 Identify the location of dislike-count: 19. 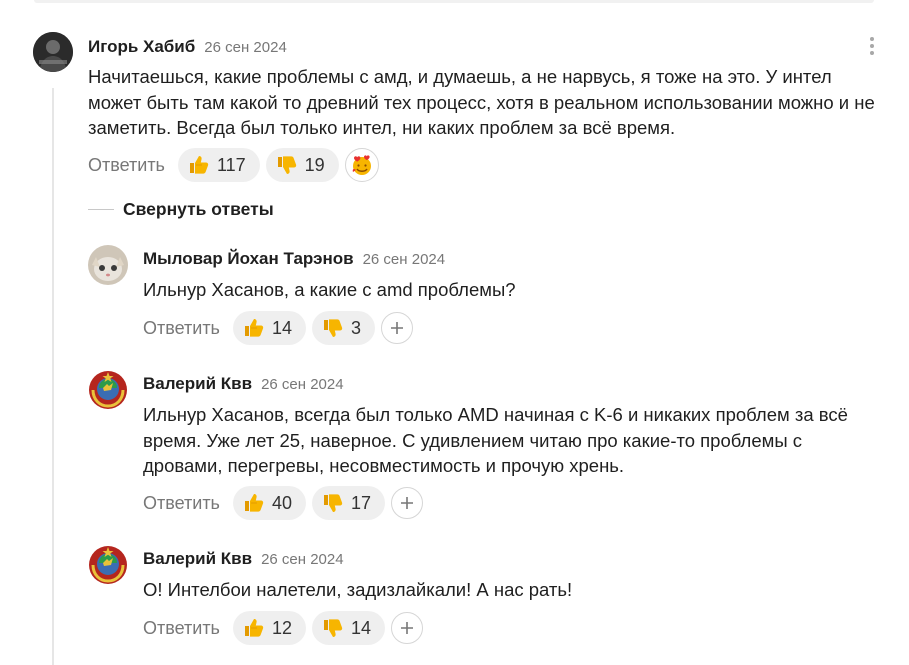
(314, 164).